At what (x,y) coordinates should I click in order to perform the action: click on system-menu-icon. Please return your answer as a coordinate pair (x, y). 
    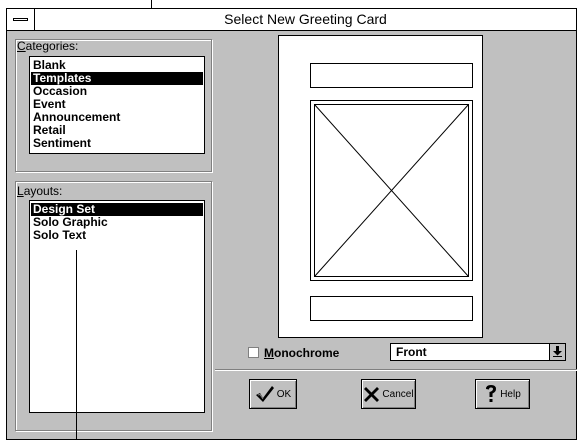
    Looking at the image, I should click on (20, 19).